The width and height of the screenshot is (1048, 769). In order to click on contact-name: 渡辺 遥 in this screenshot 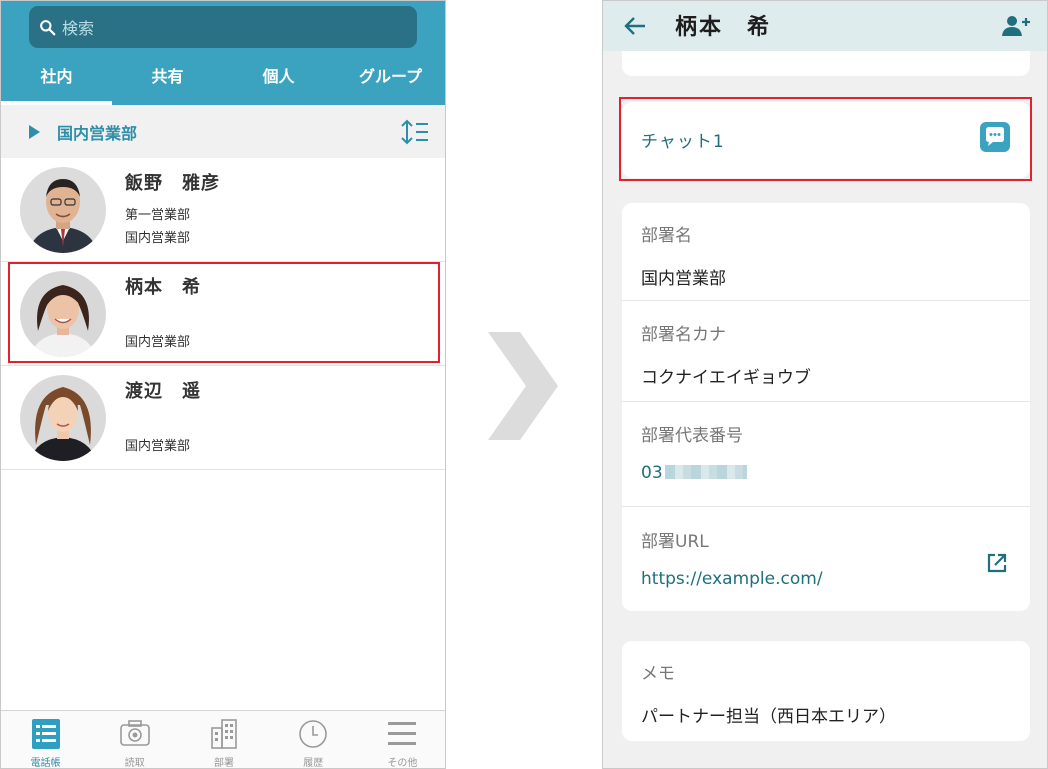, I will do `click(163, 391)`.